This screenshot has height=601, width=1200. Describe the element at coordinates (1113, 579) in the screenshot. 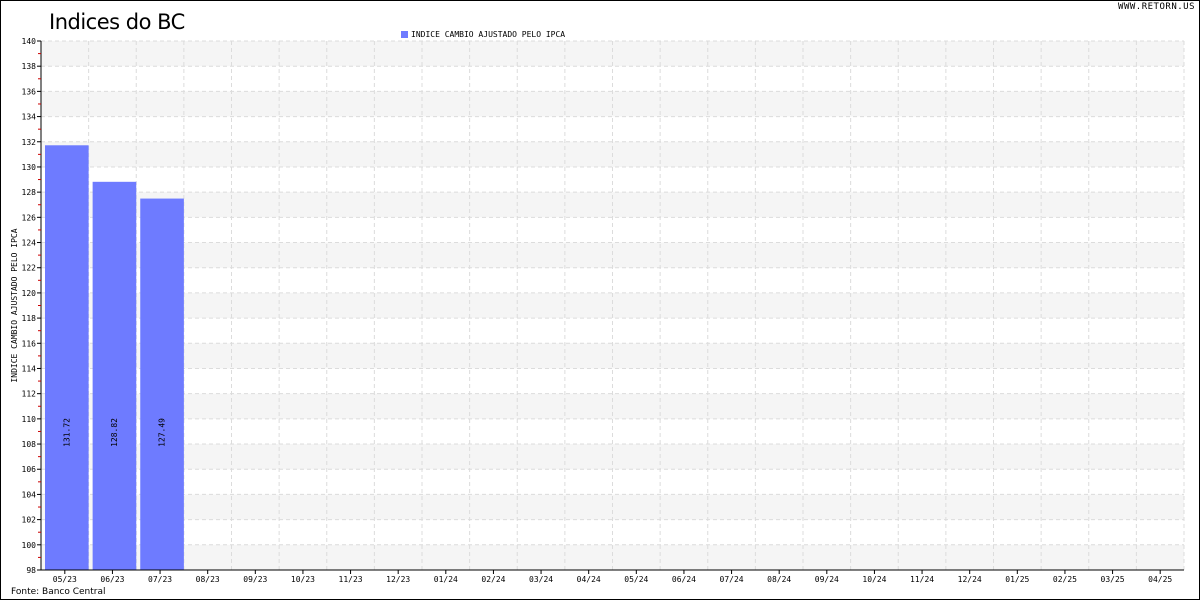

I see `x-tick-label: 03/25` at that location.